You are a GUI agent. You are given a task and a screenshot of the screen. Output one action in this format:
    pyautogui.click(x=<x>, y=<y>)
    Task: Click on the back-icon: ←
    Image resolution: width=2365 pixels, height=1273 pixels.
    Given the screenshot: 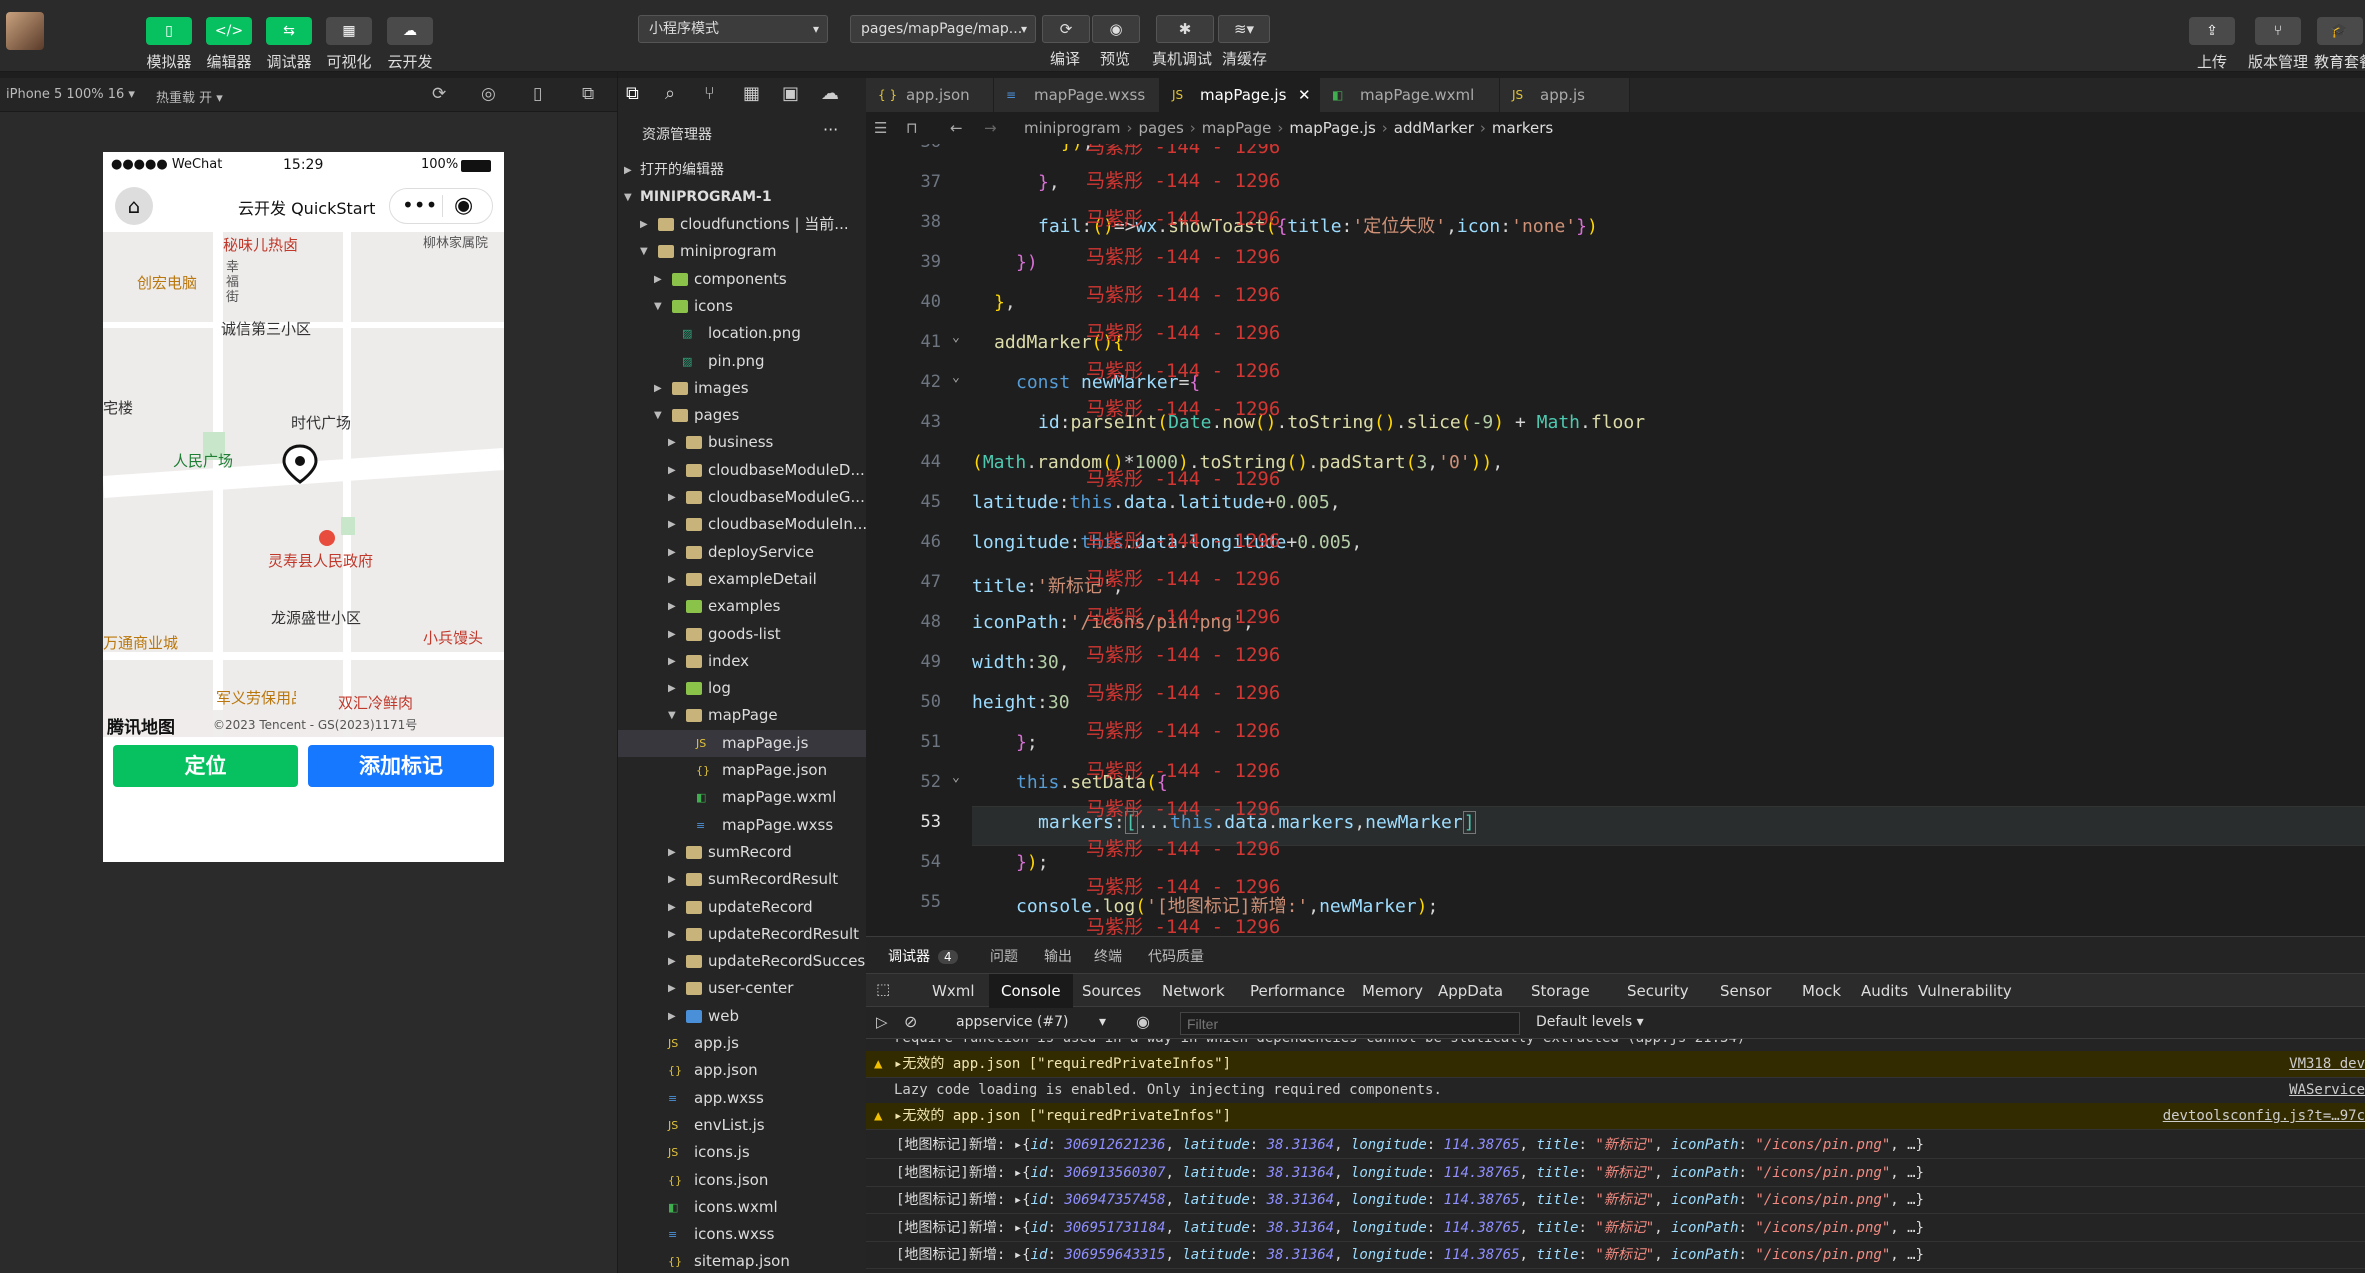 What is the action you would take?
    pyautogui.click(x=956, y=128)
    